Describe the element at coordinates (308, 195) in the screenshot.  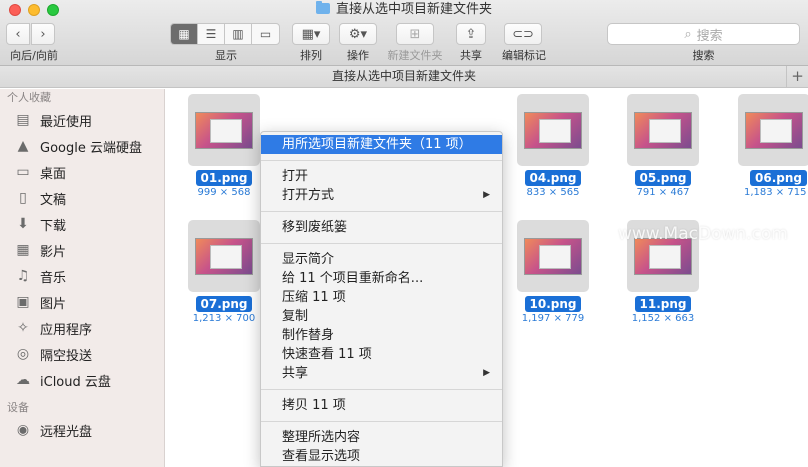
I see `menu-item-label: 打开方式` at that location.